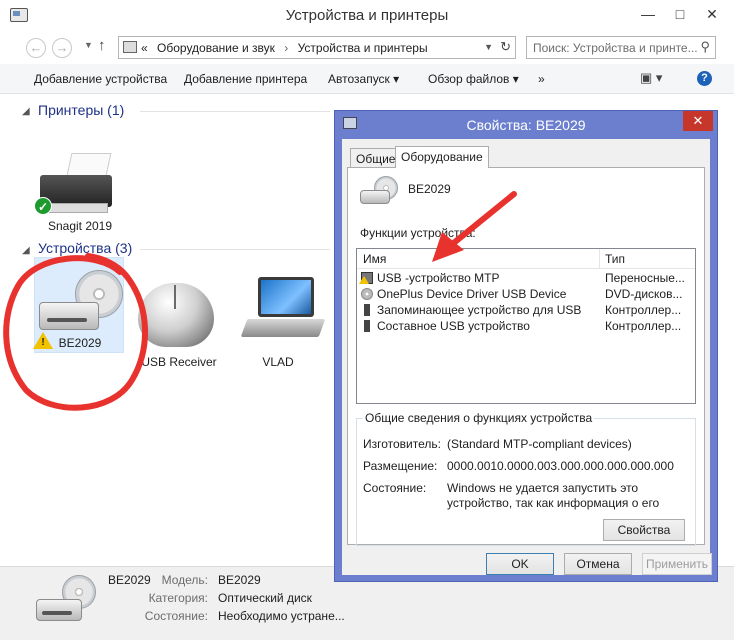 The height and width of the screenshot is (640, 734). I want to click on window-title-bar: Устройства и принтеры — □ ✕, so click(367, 16).